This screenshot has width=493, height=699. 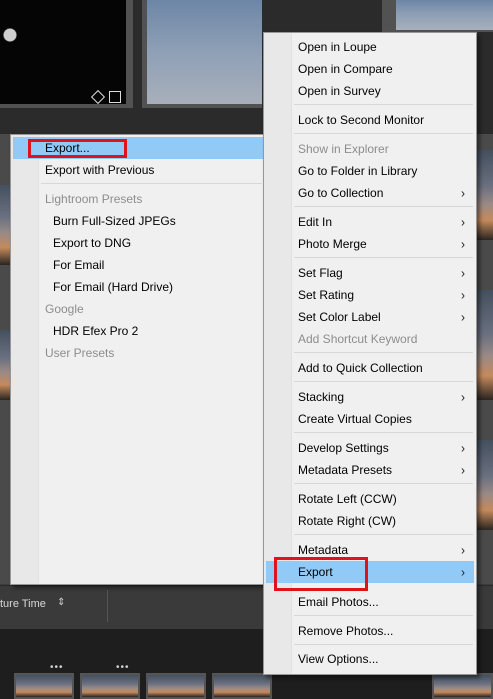 I want to click on menu-item-open-in-survey: Open in Survey, so click(x=370, y=91).